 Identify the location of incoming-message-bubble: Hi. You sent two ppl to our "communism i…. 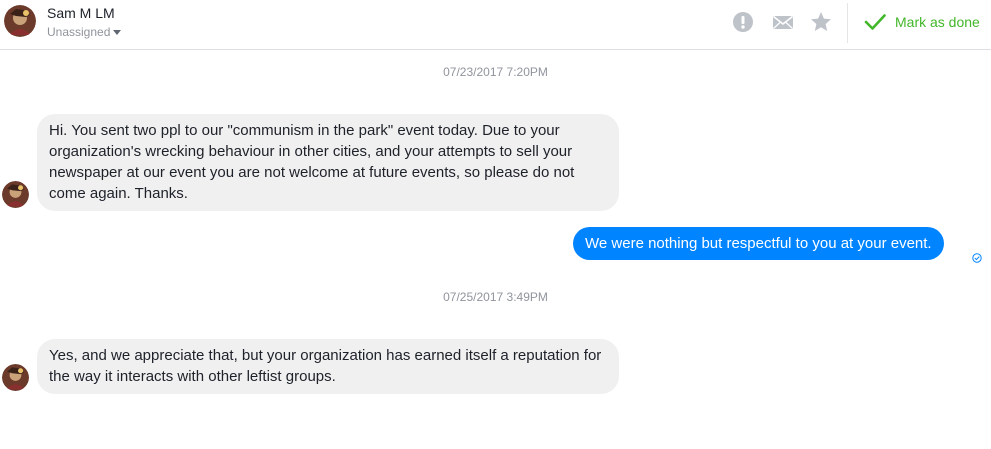
(328, 162).